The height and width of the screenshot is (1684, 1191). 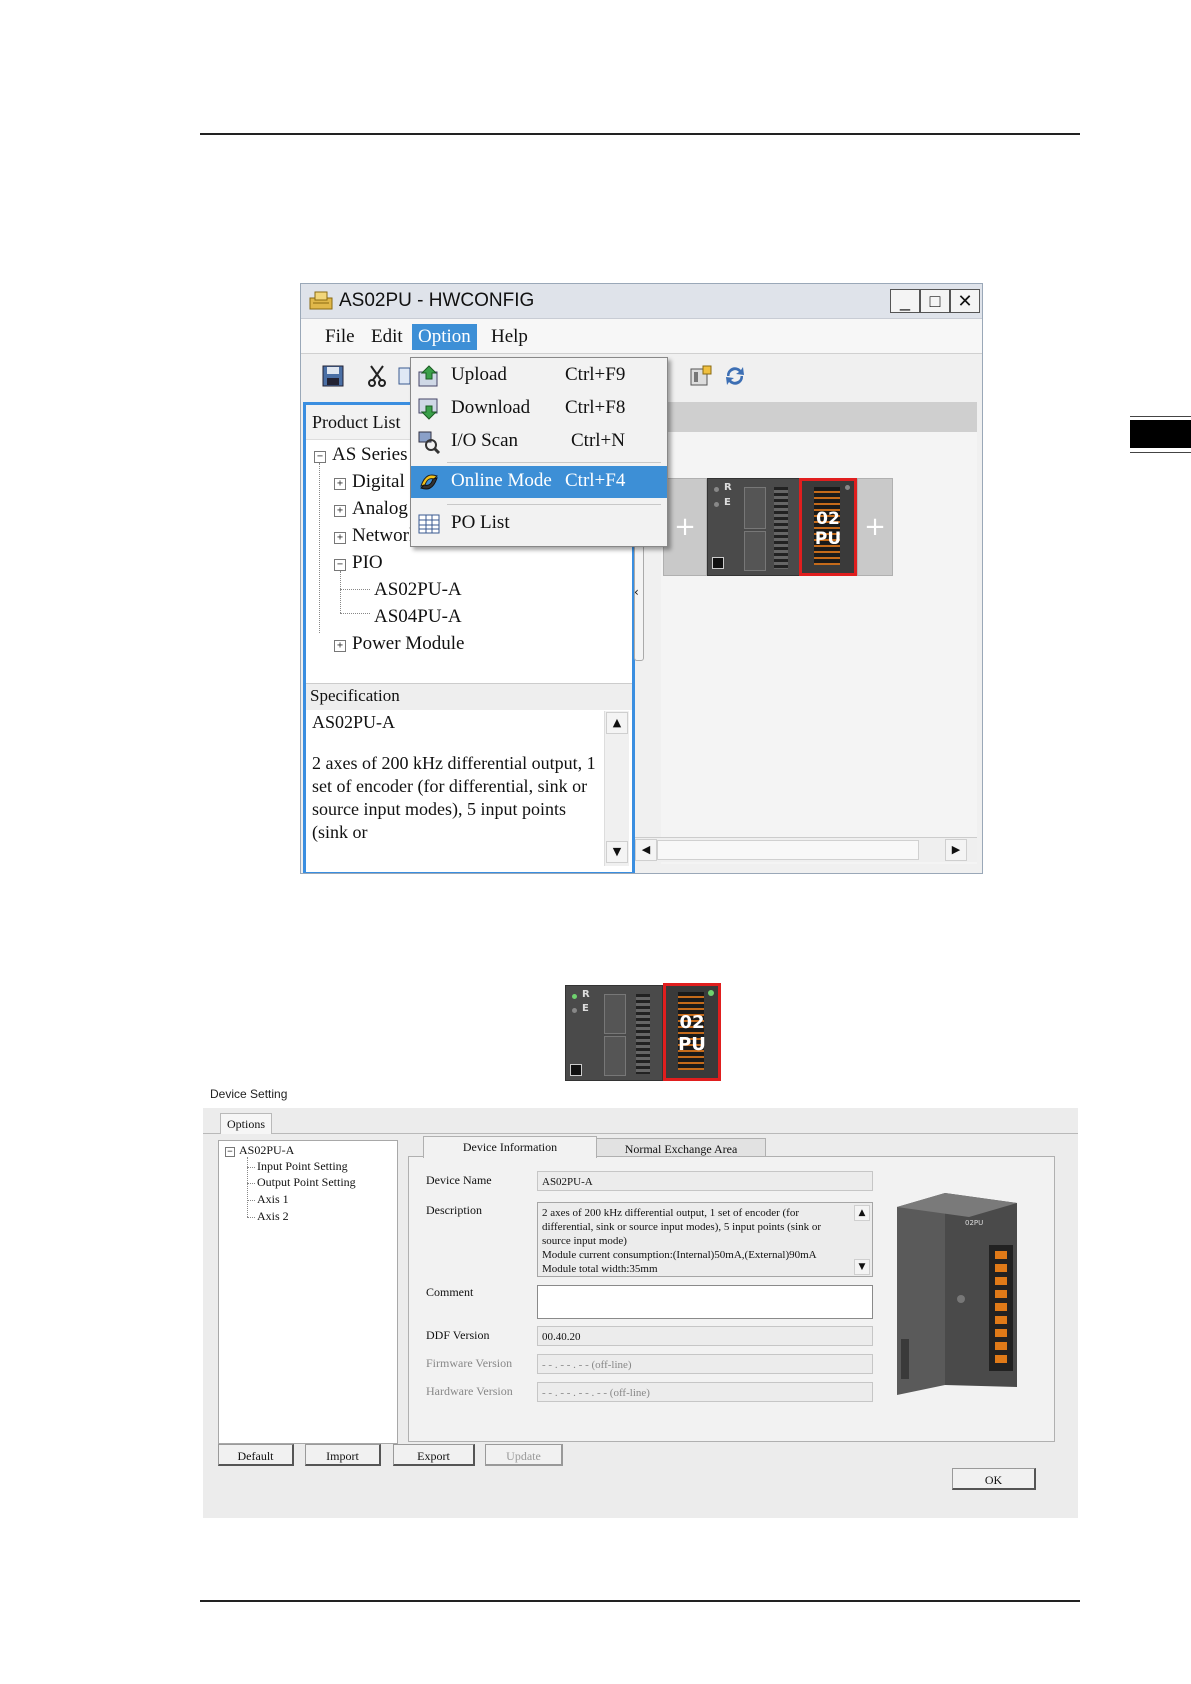 What do you see at coordinates (1160, 434) in the screenshot?
I see `chapter-side-tab` at bounding box center [1160, 434].